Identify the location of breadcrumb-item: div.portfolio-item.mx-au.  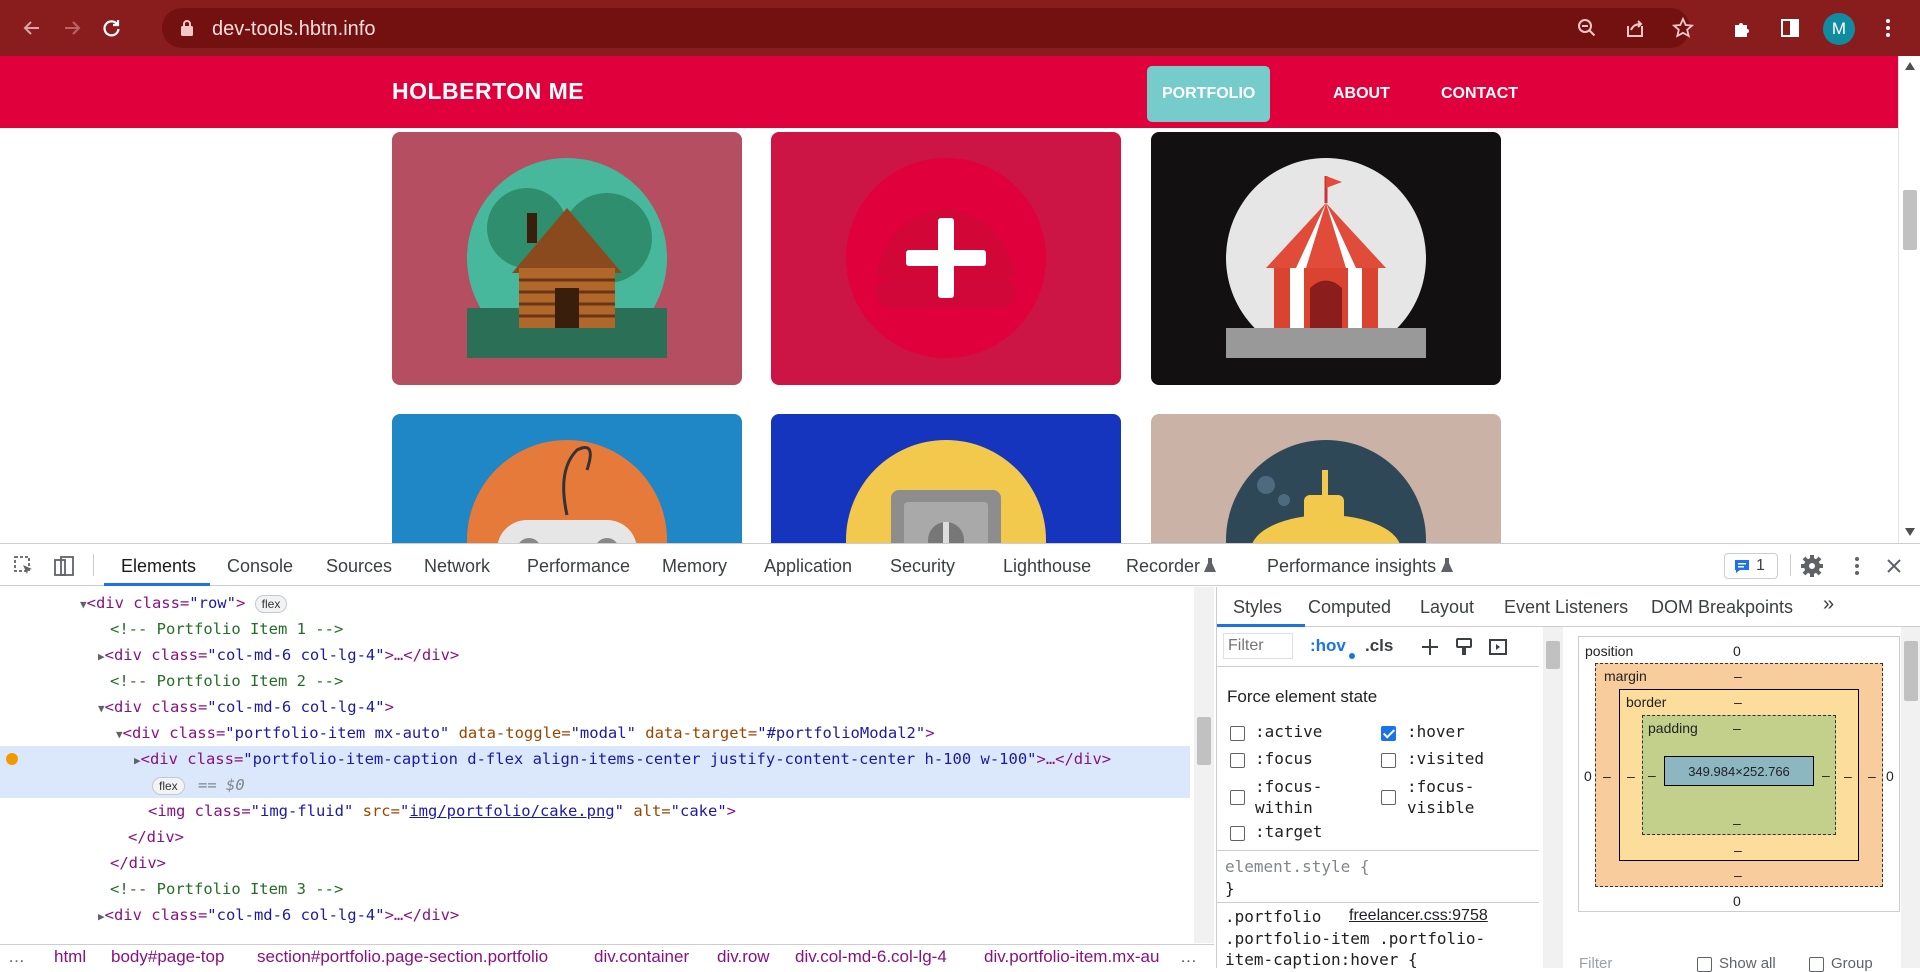
(1071, 957).